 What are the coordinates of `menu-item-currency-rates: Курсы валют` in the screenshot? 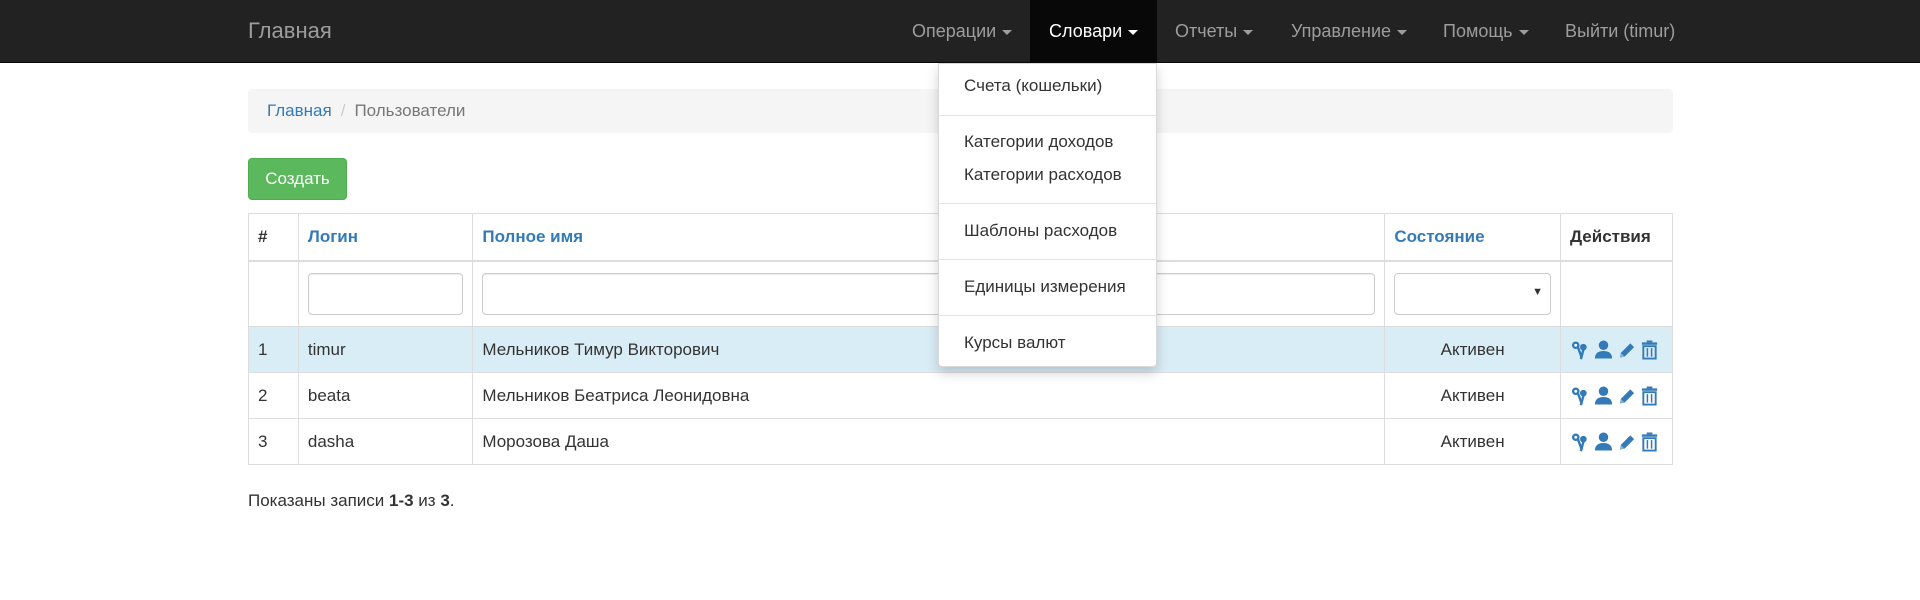 It's located at (1015, 343).